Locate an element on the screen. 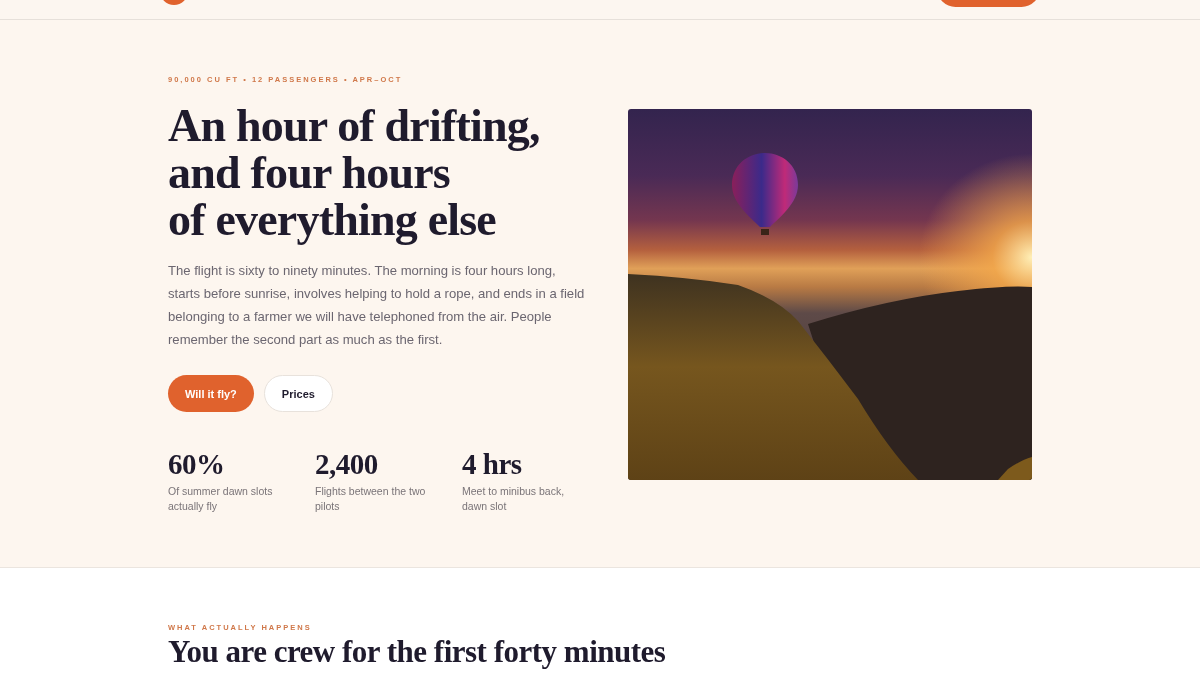 Image resolution: width=1200 pixels, height=675 pixels. section-heading: You are crew for the first forty minutes is located at coordinates (417, 652).